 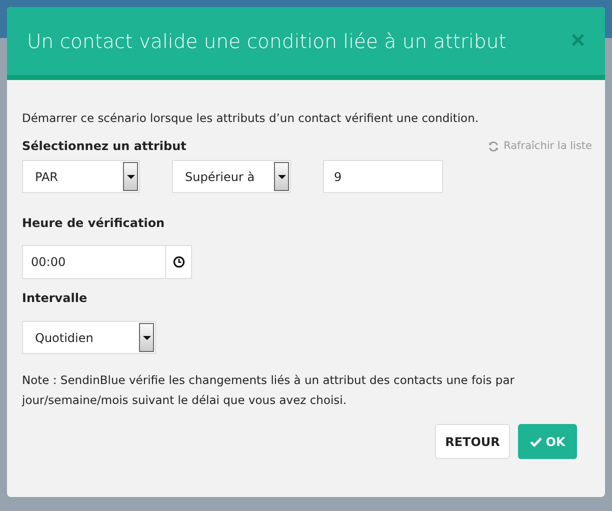 What do you see at coordinates (89, 337) in the screenshot?
I see `interval-select: Quotidien` at bounding box center [89, 337].